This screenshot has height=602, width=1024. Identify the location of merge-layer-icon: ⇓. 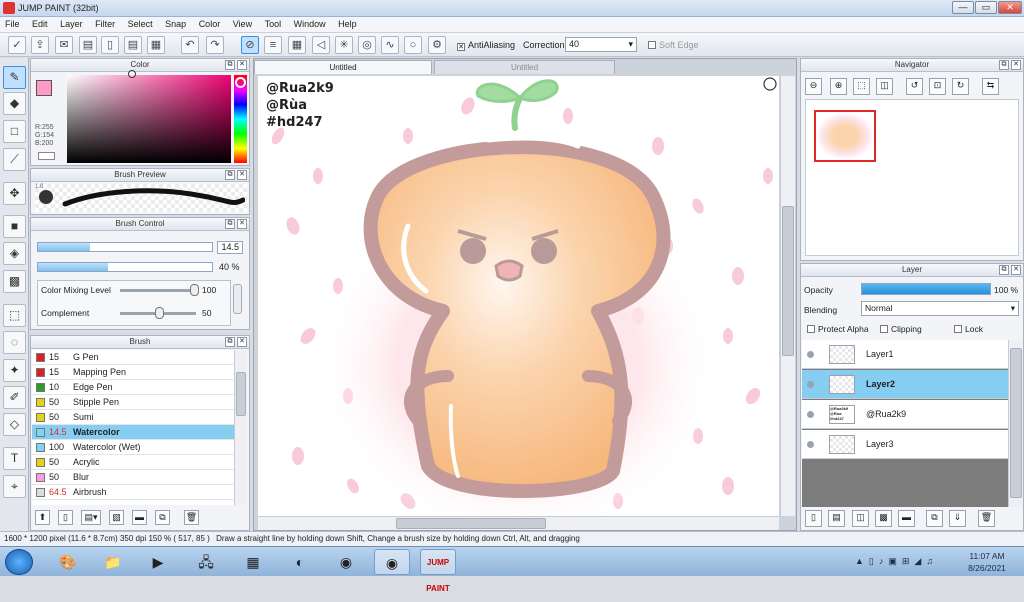
(957, 518).